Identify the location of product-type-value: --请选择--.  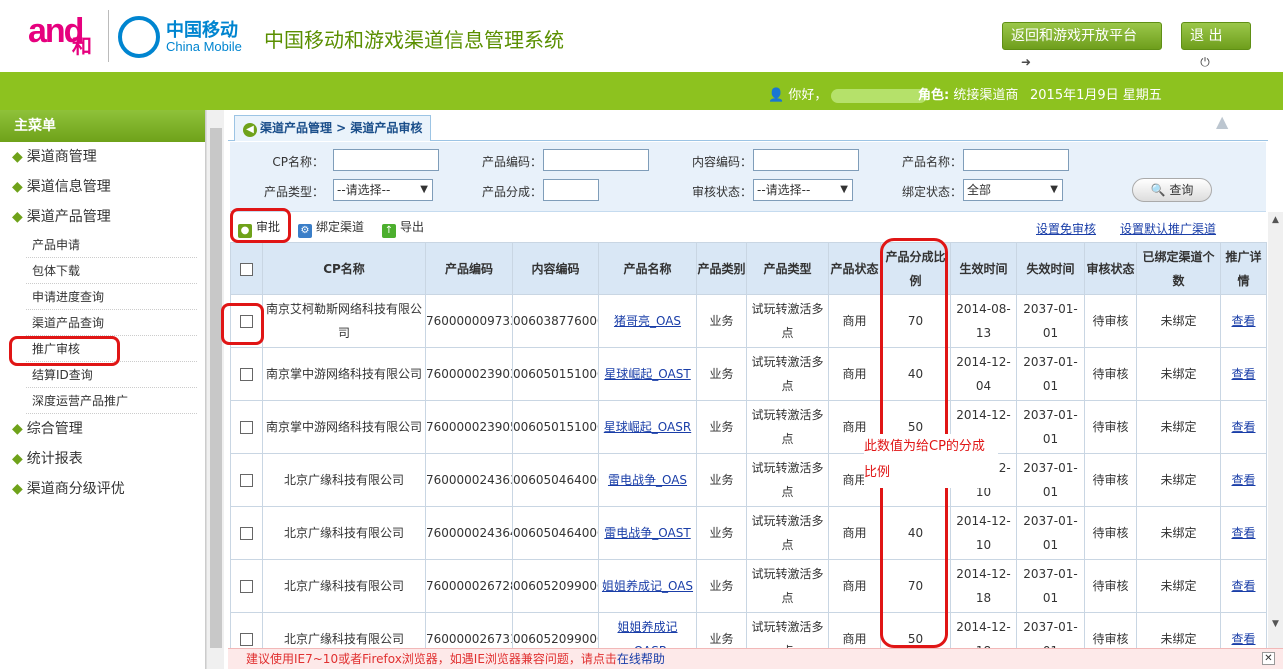
(364, 190).